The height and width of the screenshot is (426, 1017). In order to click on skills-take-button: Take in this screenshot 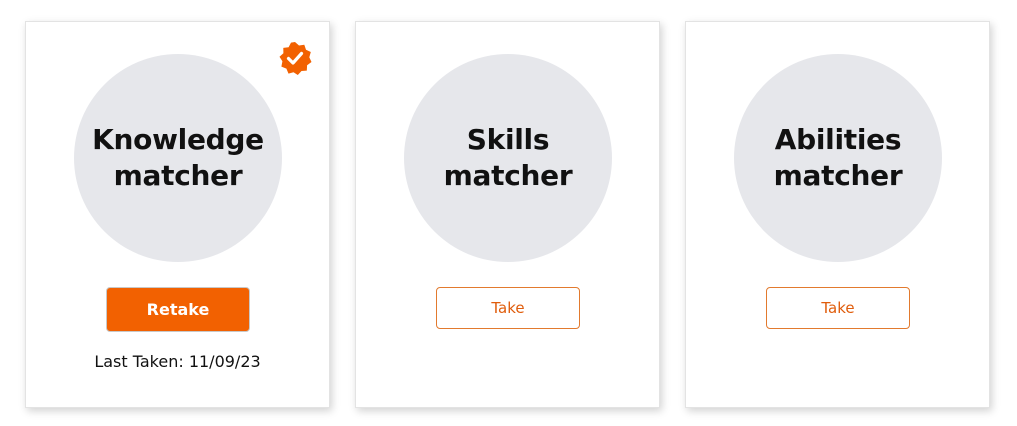, I will do `click(508, 308)`.